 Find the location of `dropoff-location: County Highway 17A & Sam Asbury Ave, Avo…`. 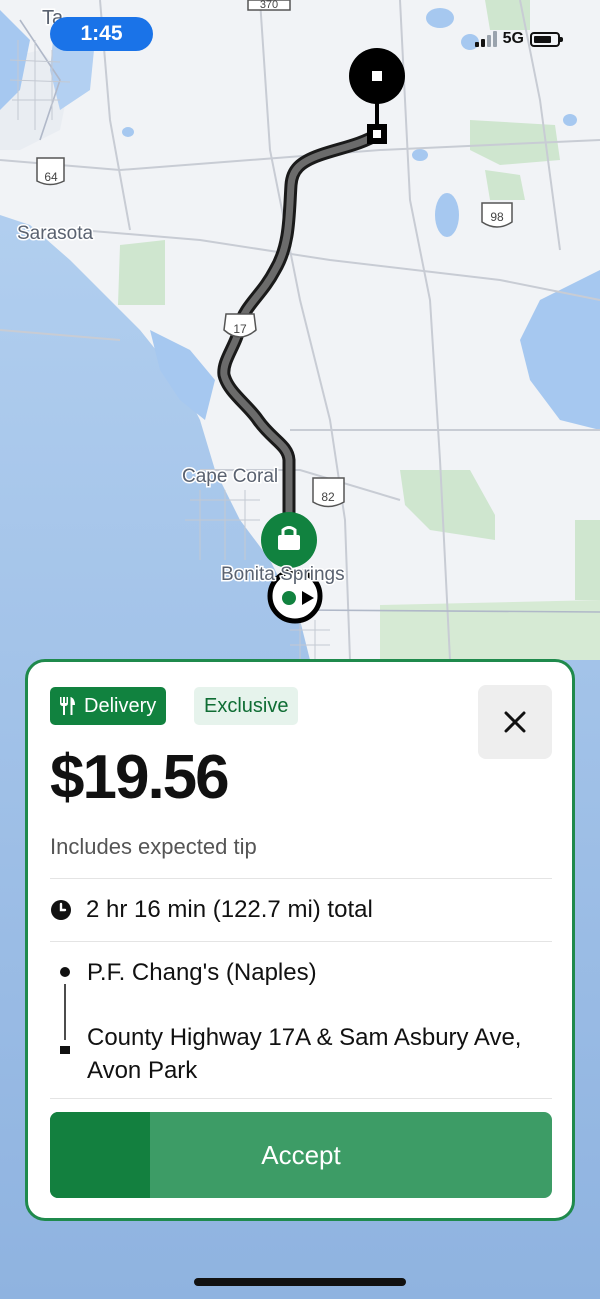

dropoff-location: County Highway 17A & Sam Asbury Ave, Avo… is located at coordinates (304, 1054).